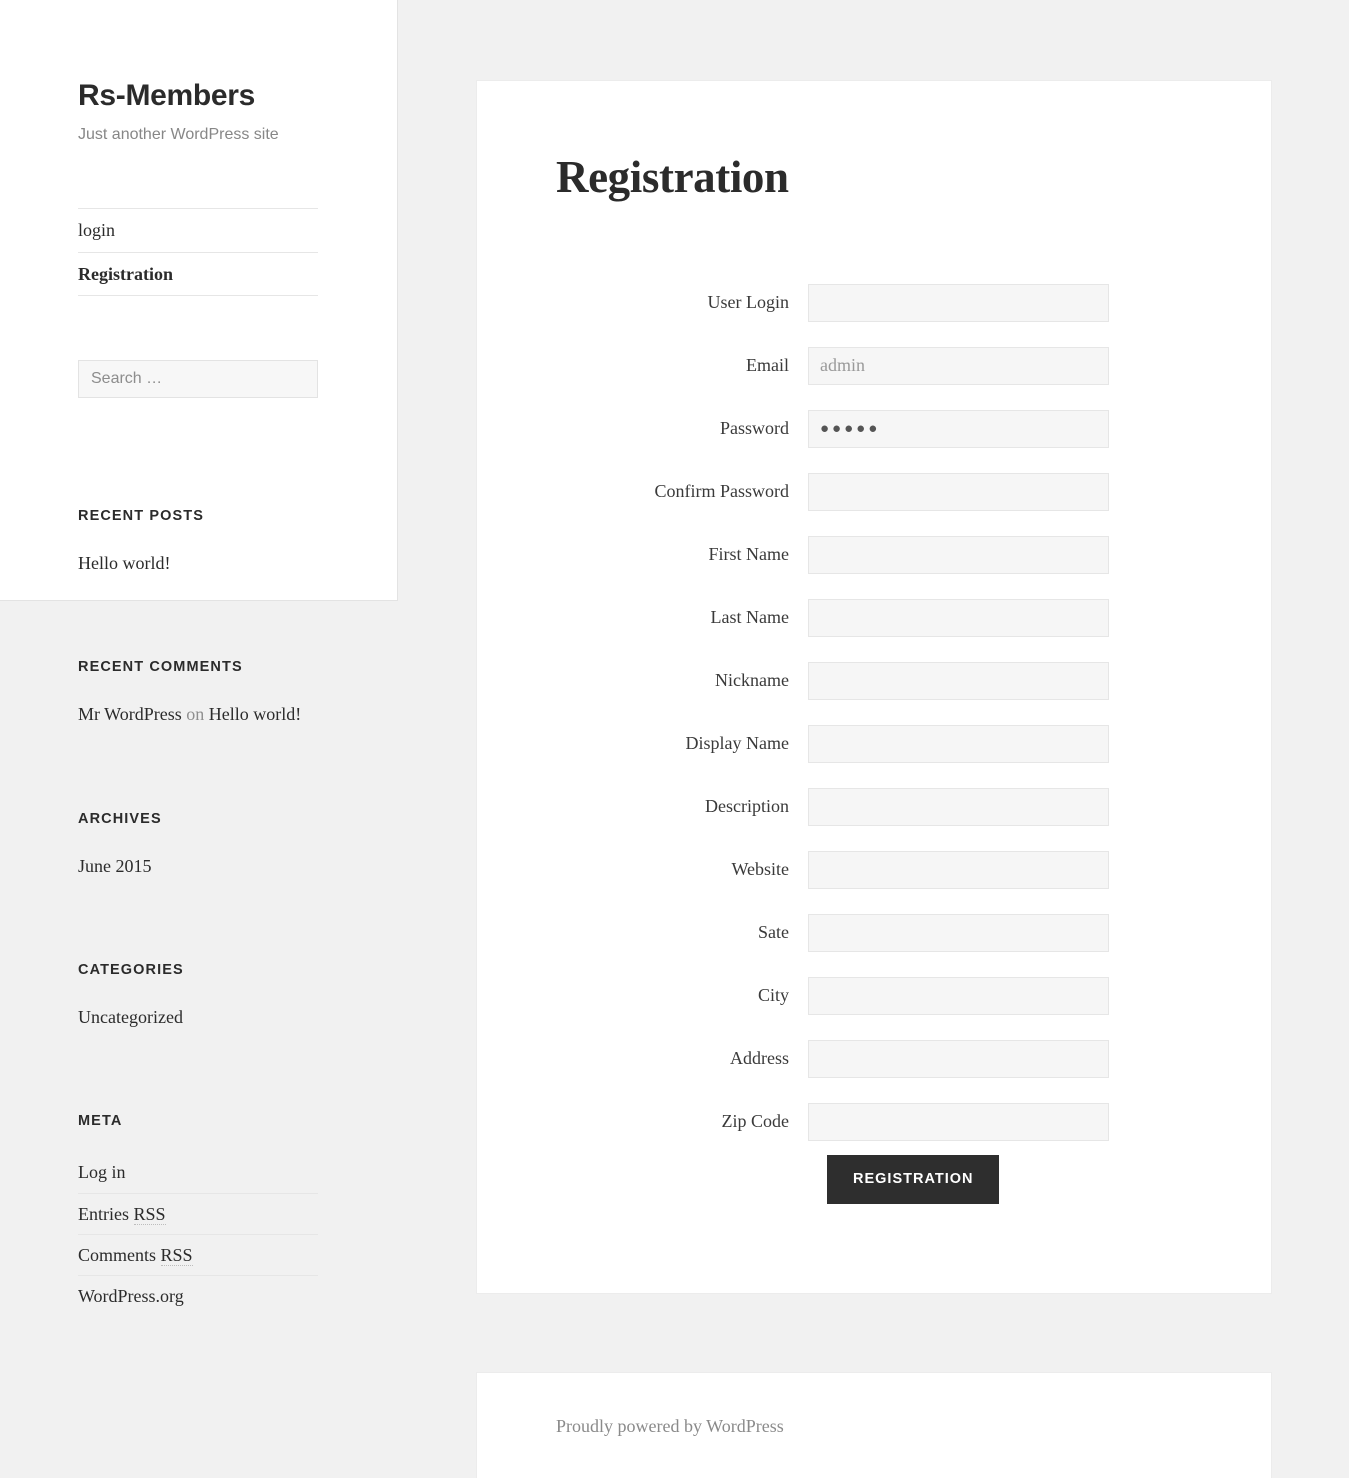 The image size is (1349, 1478). I want to click on primary-navigation: login Registration, so click(198, 252).